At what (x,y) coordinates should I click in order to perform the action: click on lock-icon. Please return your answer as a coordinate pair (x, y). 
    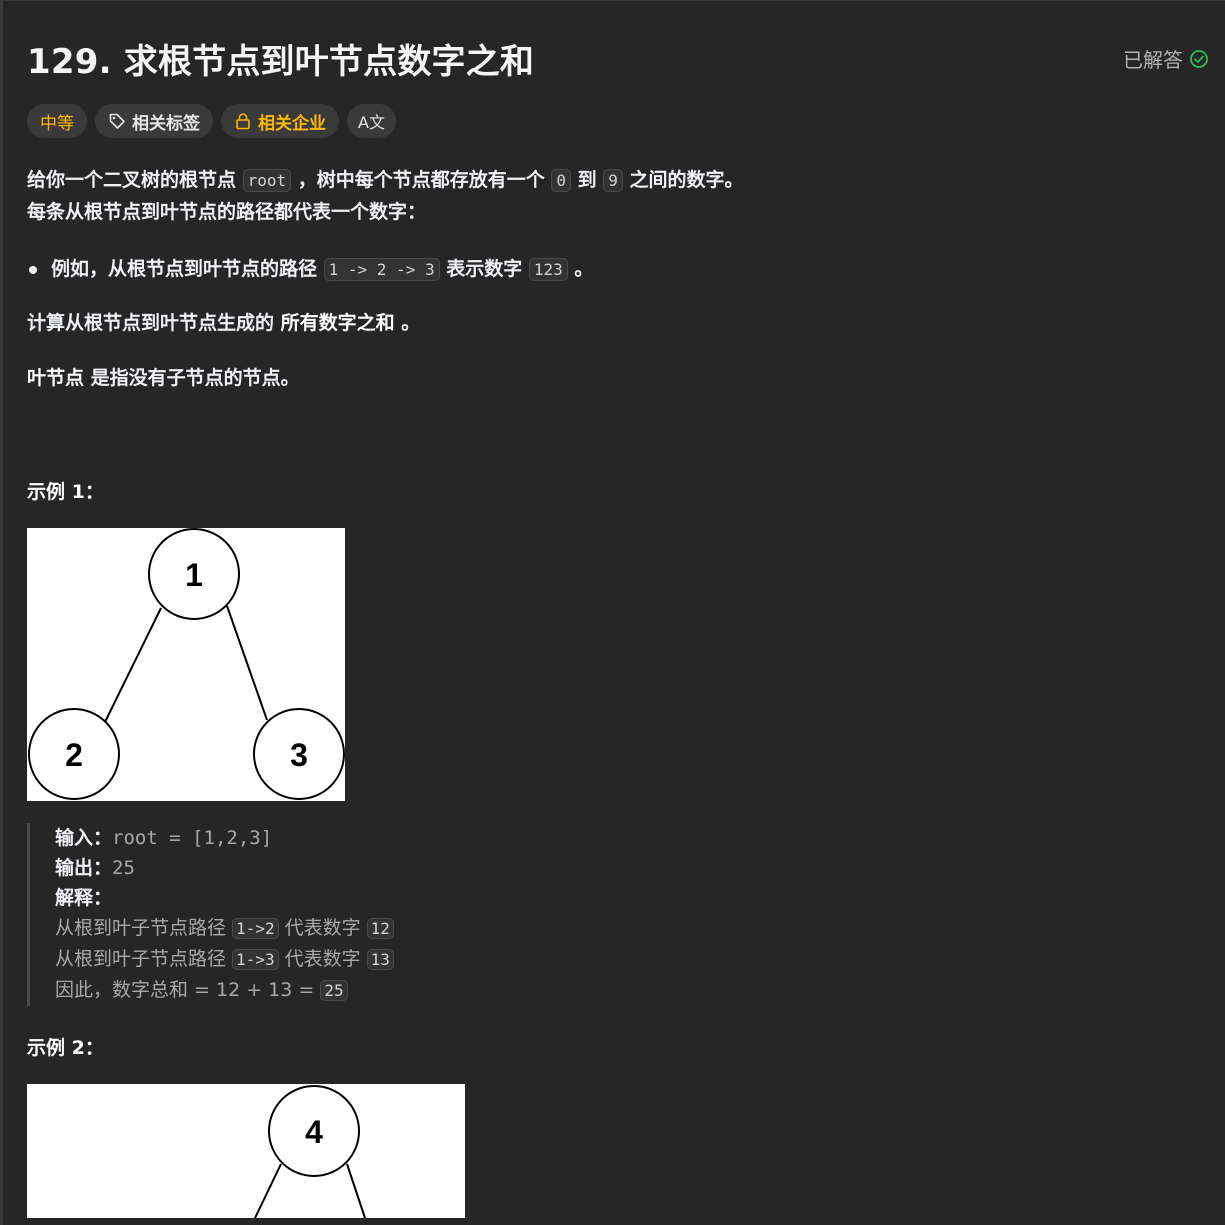
    Looking at the image, I should click on (243, 121).